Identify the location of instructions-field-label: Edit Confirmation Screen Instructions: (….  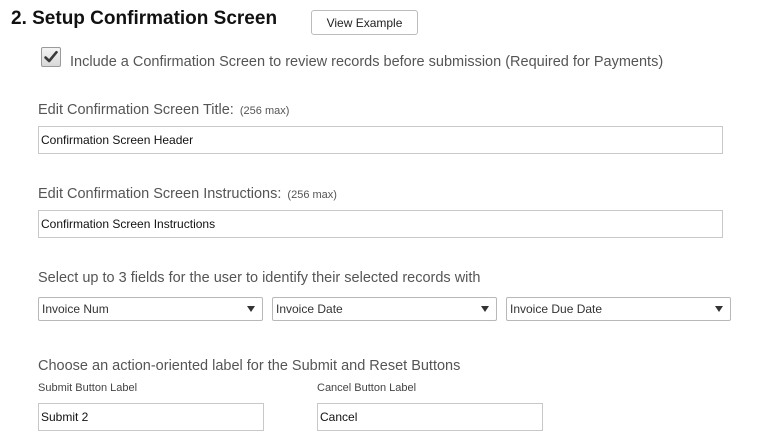
(187, 194).